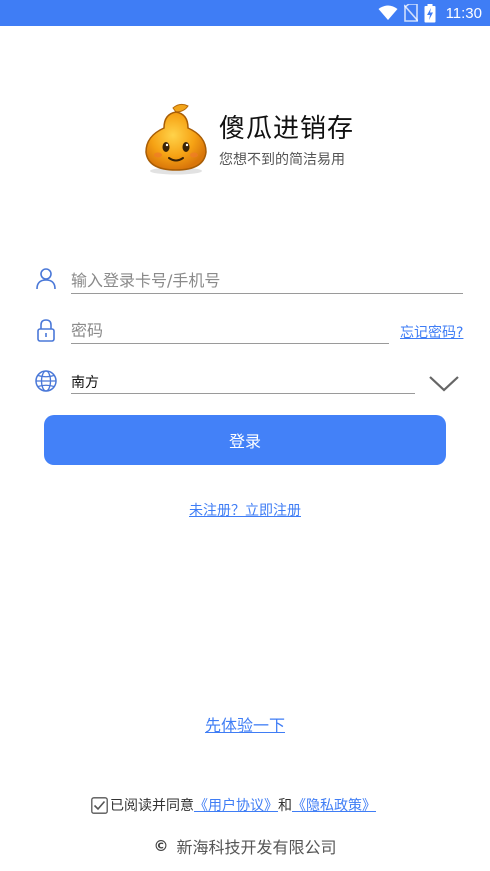 Image resolution: width=490 pixels, height=871 pixels. What do you see at coordinates (285, 806) in the screenshot?
I see `agreement-conjunction: 和` at bounding box center [285, 806].